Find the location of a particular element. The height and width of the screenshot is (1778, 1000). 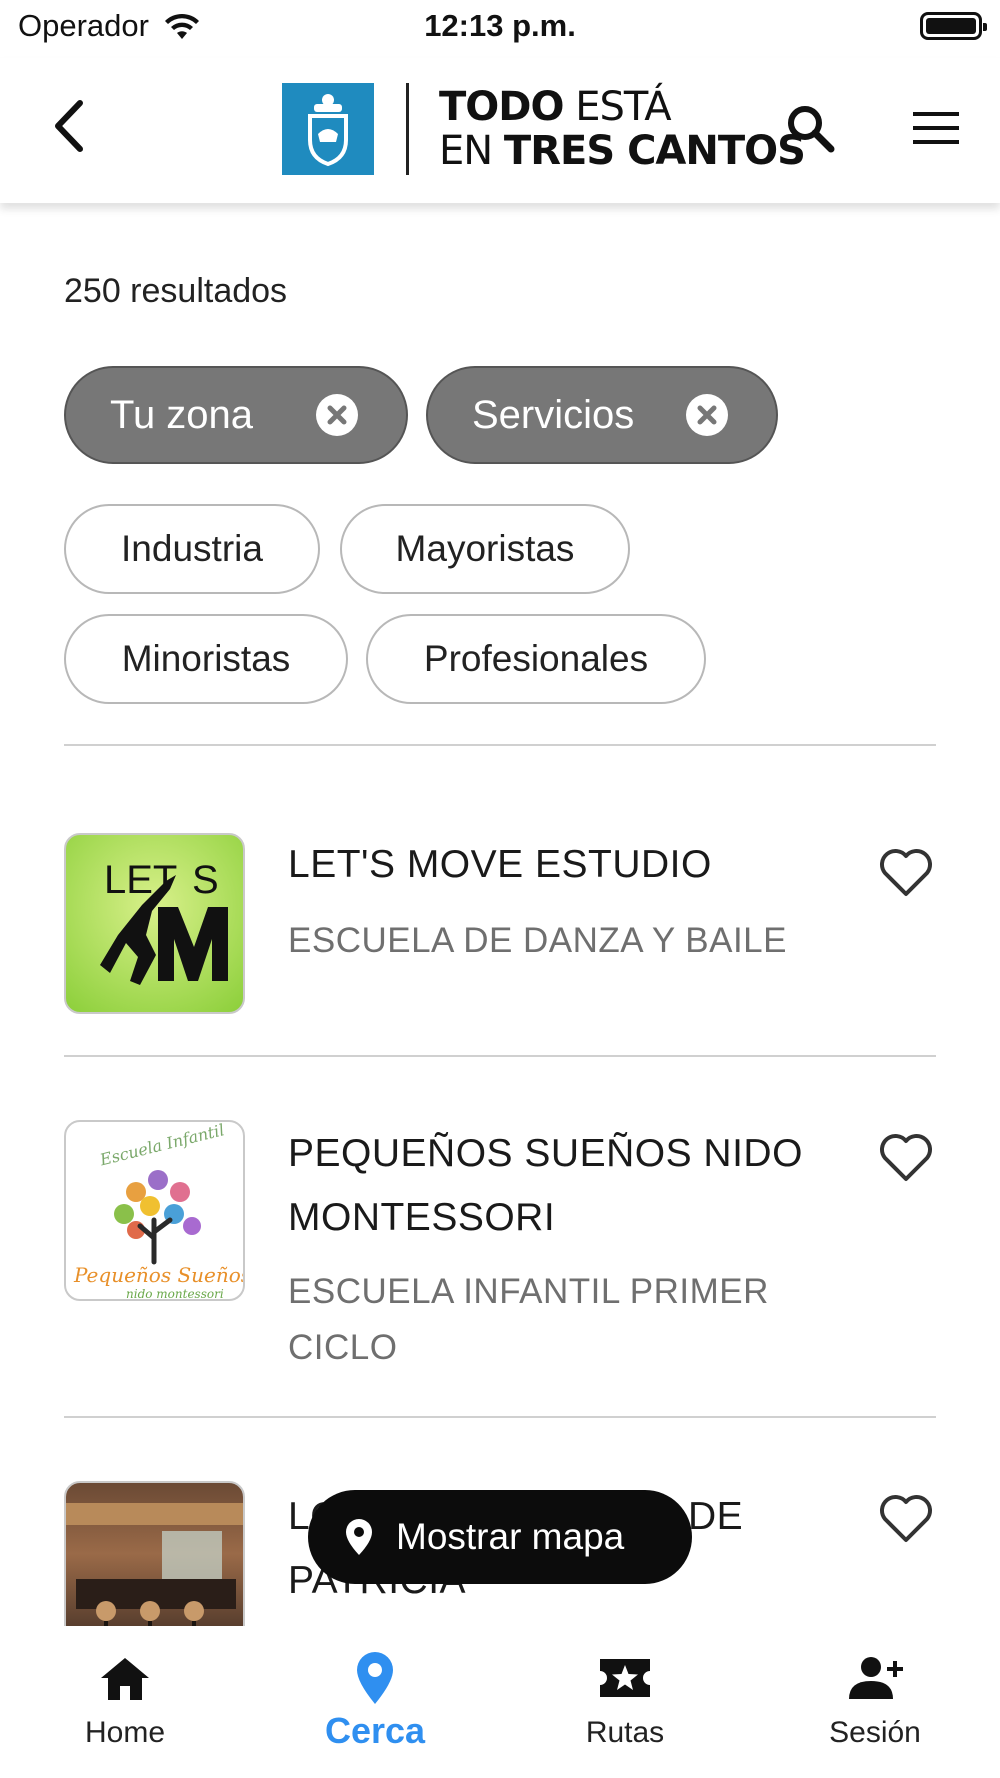

listing-title-fragment: DE is located at coordinates (716, 1516).